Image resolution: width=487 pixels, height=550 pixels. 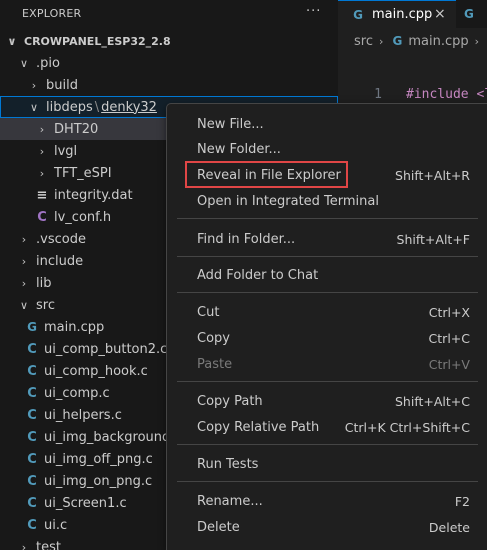 What do you see at coordinates (230, 401) in the screenshot?
I see `menu-item-label: Copy Path` at bounding box center [230, 401].